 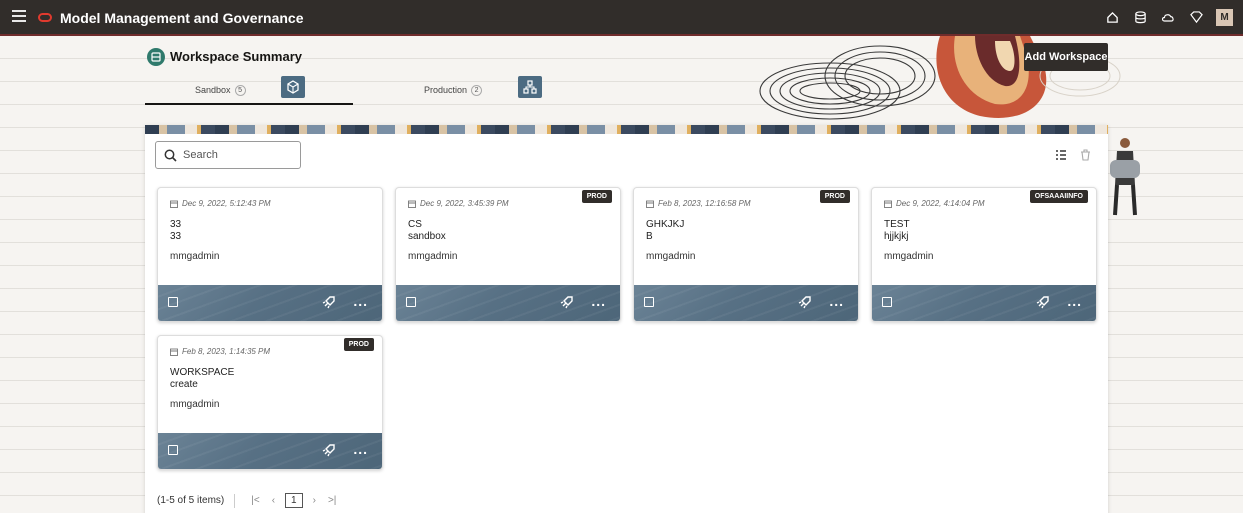 I want to click on home-icon, so click(x=1112, y=18).